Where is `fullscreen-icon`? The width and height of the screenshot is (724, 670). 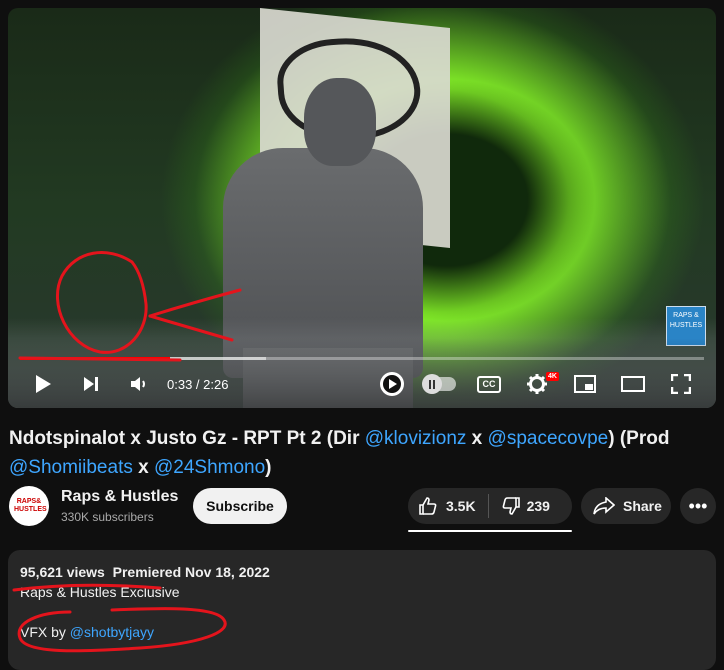 fullscreen-icon is located at coordinates (681, 384).